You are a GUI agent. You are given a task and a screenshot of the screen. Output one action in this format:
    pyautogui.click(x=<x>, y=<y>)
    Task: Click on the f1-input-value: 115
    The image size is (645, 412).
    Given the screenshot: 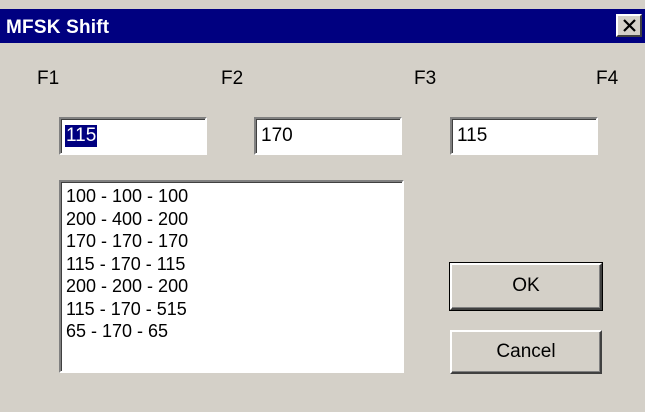 What is the action you would take?
    pyautogui.click(x=81, y=136)
    